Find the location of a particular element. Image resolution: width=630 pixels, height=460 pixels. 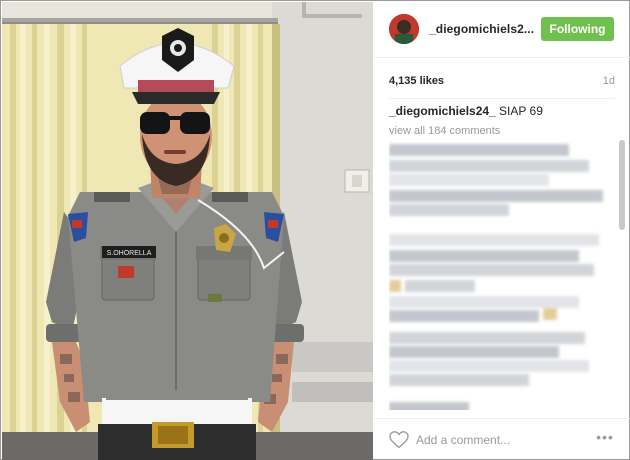

avatar is located at coordinates (404, 29).